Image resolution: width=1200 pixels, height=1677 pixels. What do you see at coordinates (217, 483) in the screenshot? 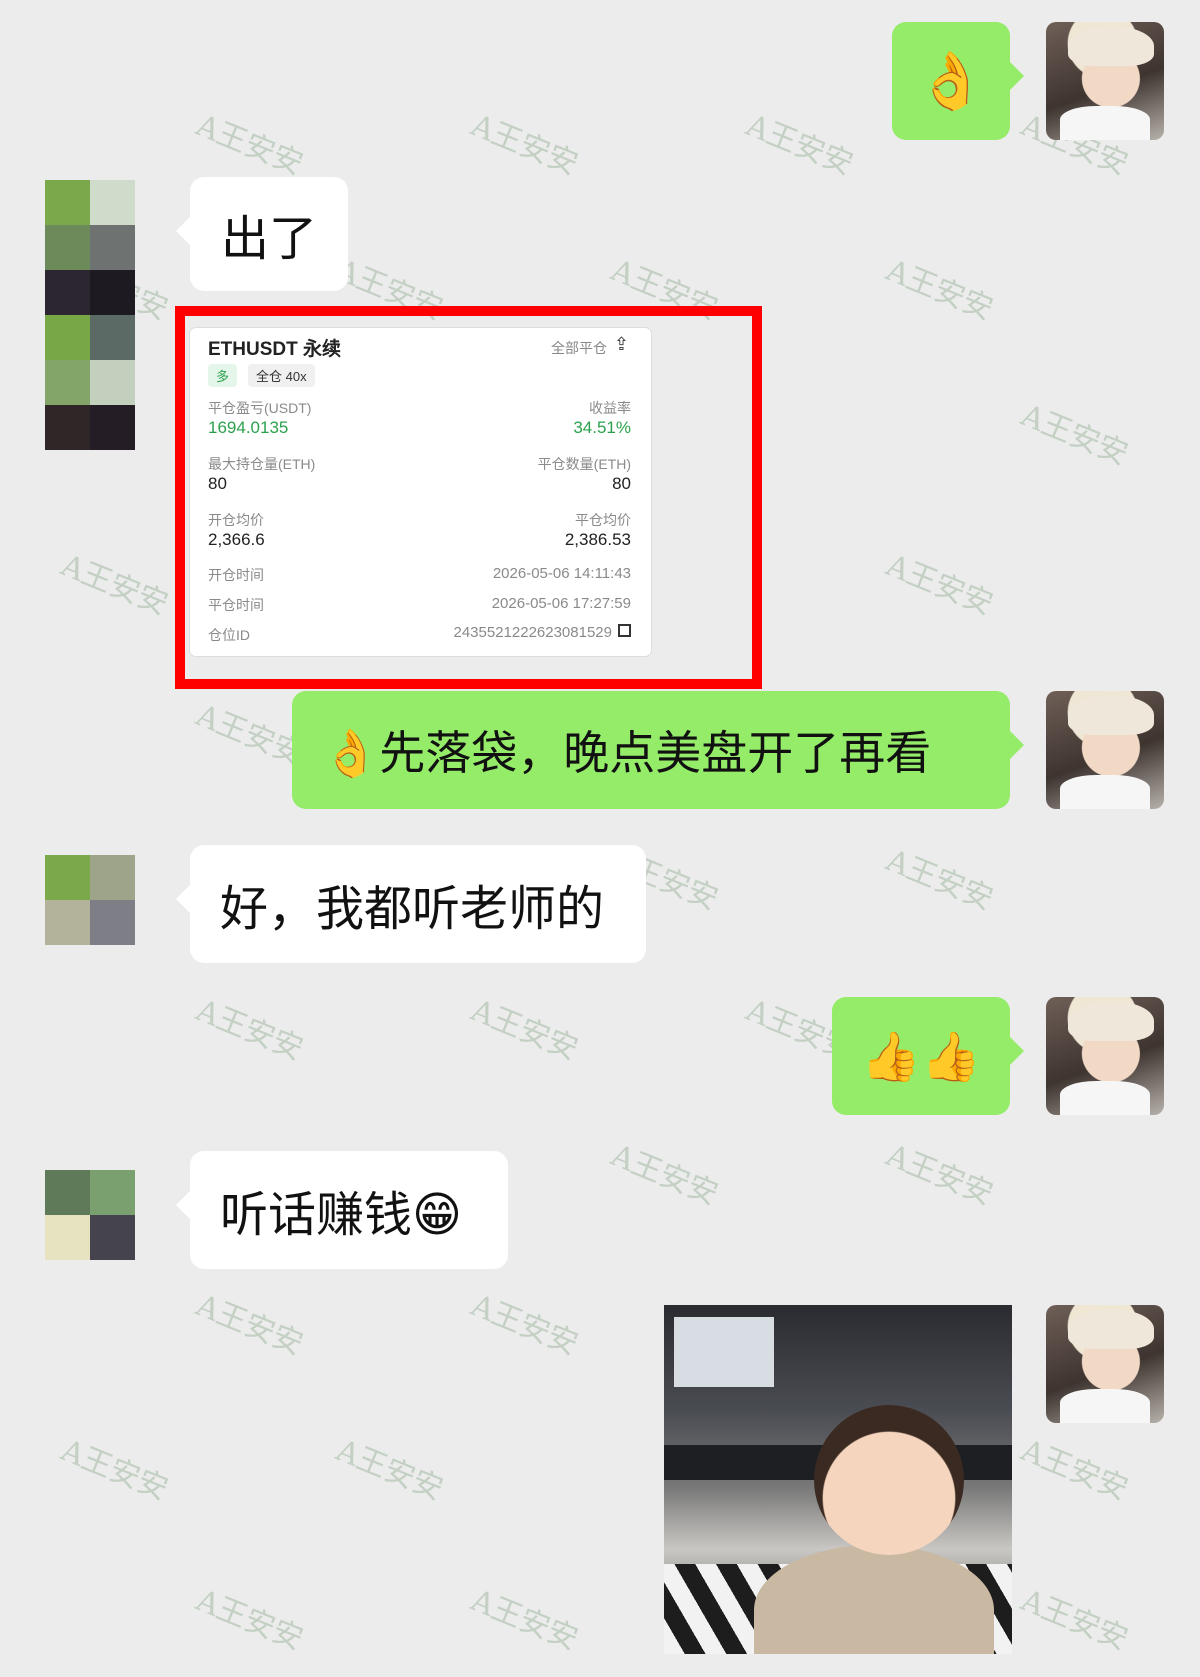
I see `max-position-value: 80` at bounding box center [217, 483].